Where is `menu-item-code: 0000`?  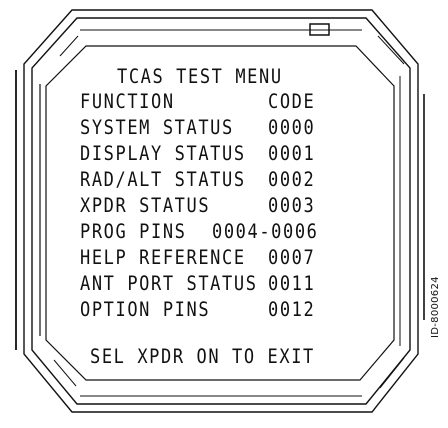
menu-item-code: 0000 is located at coordinates (292, 128).